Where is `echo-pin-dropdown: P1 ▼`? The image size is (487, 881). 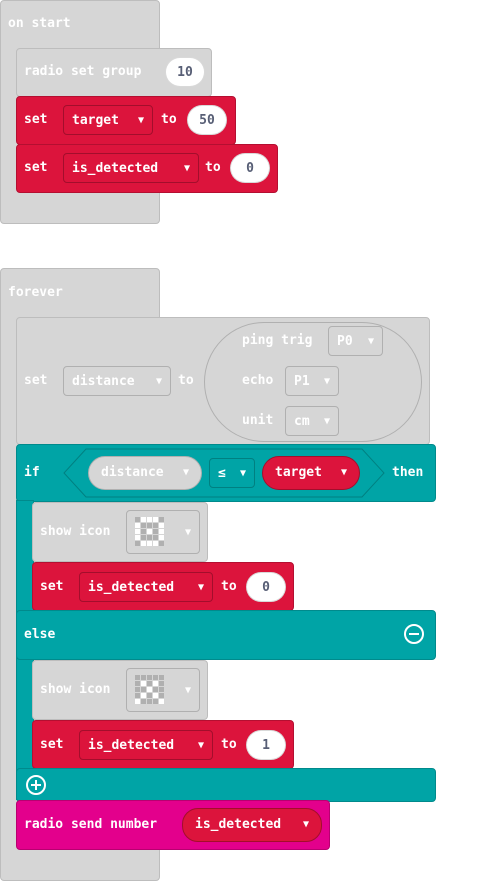 echo-pin-dropdown: P1 ▼ is located at coordinates (312, 381).